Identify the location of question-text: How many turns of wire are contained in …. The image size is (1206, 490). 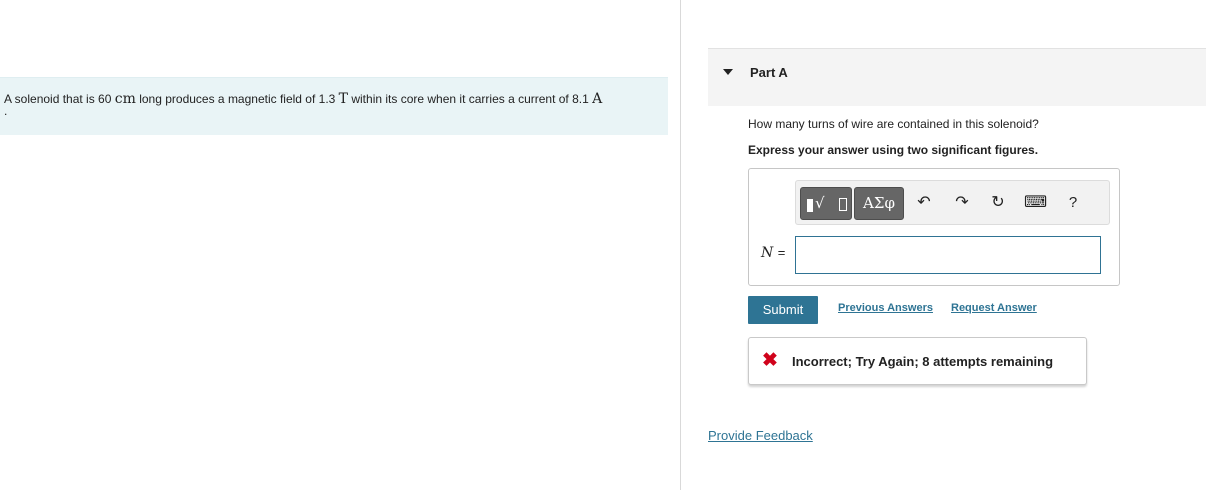
(893, 124).